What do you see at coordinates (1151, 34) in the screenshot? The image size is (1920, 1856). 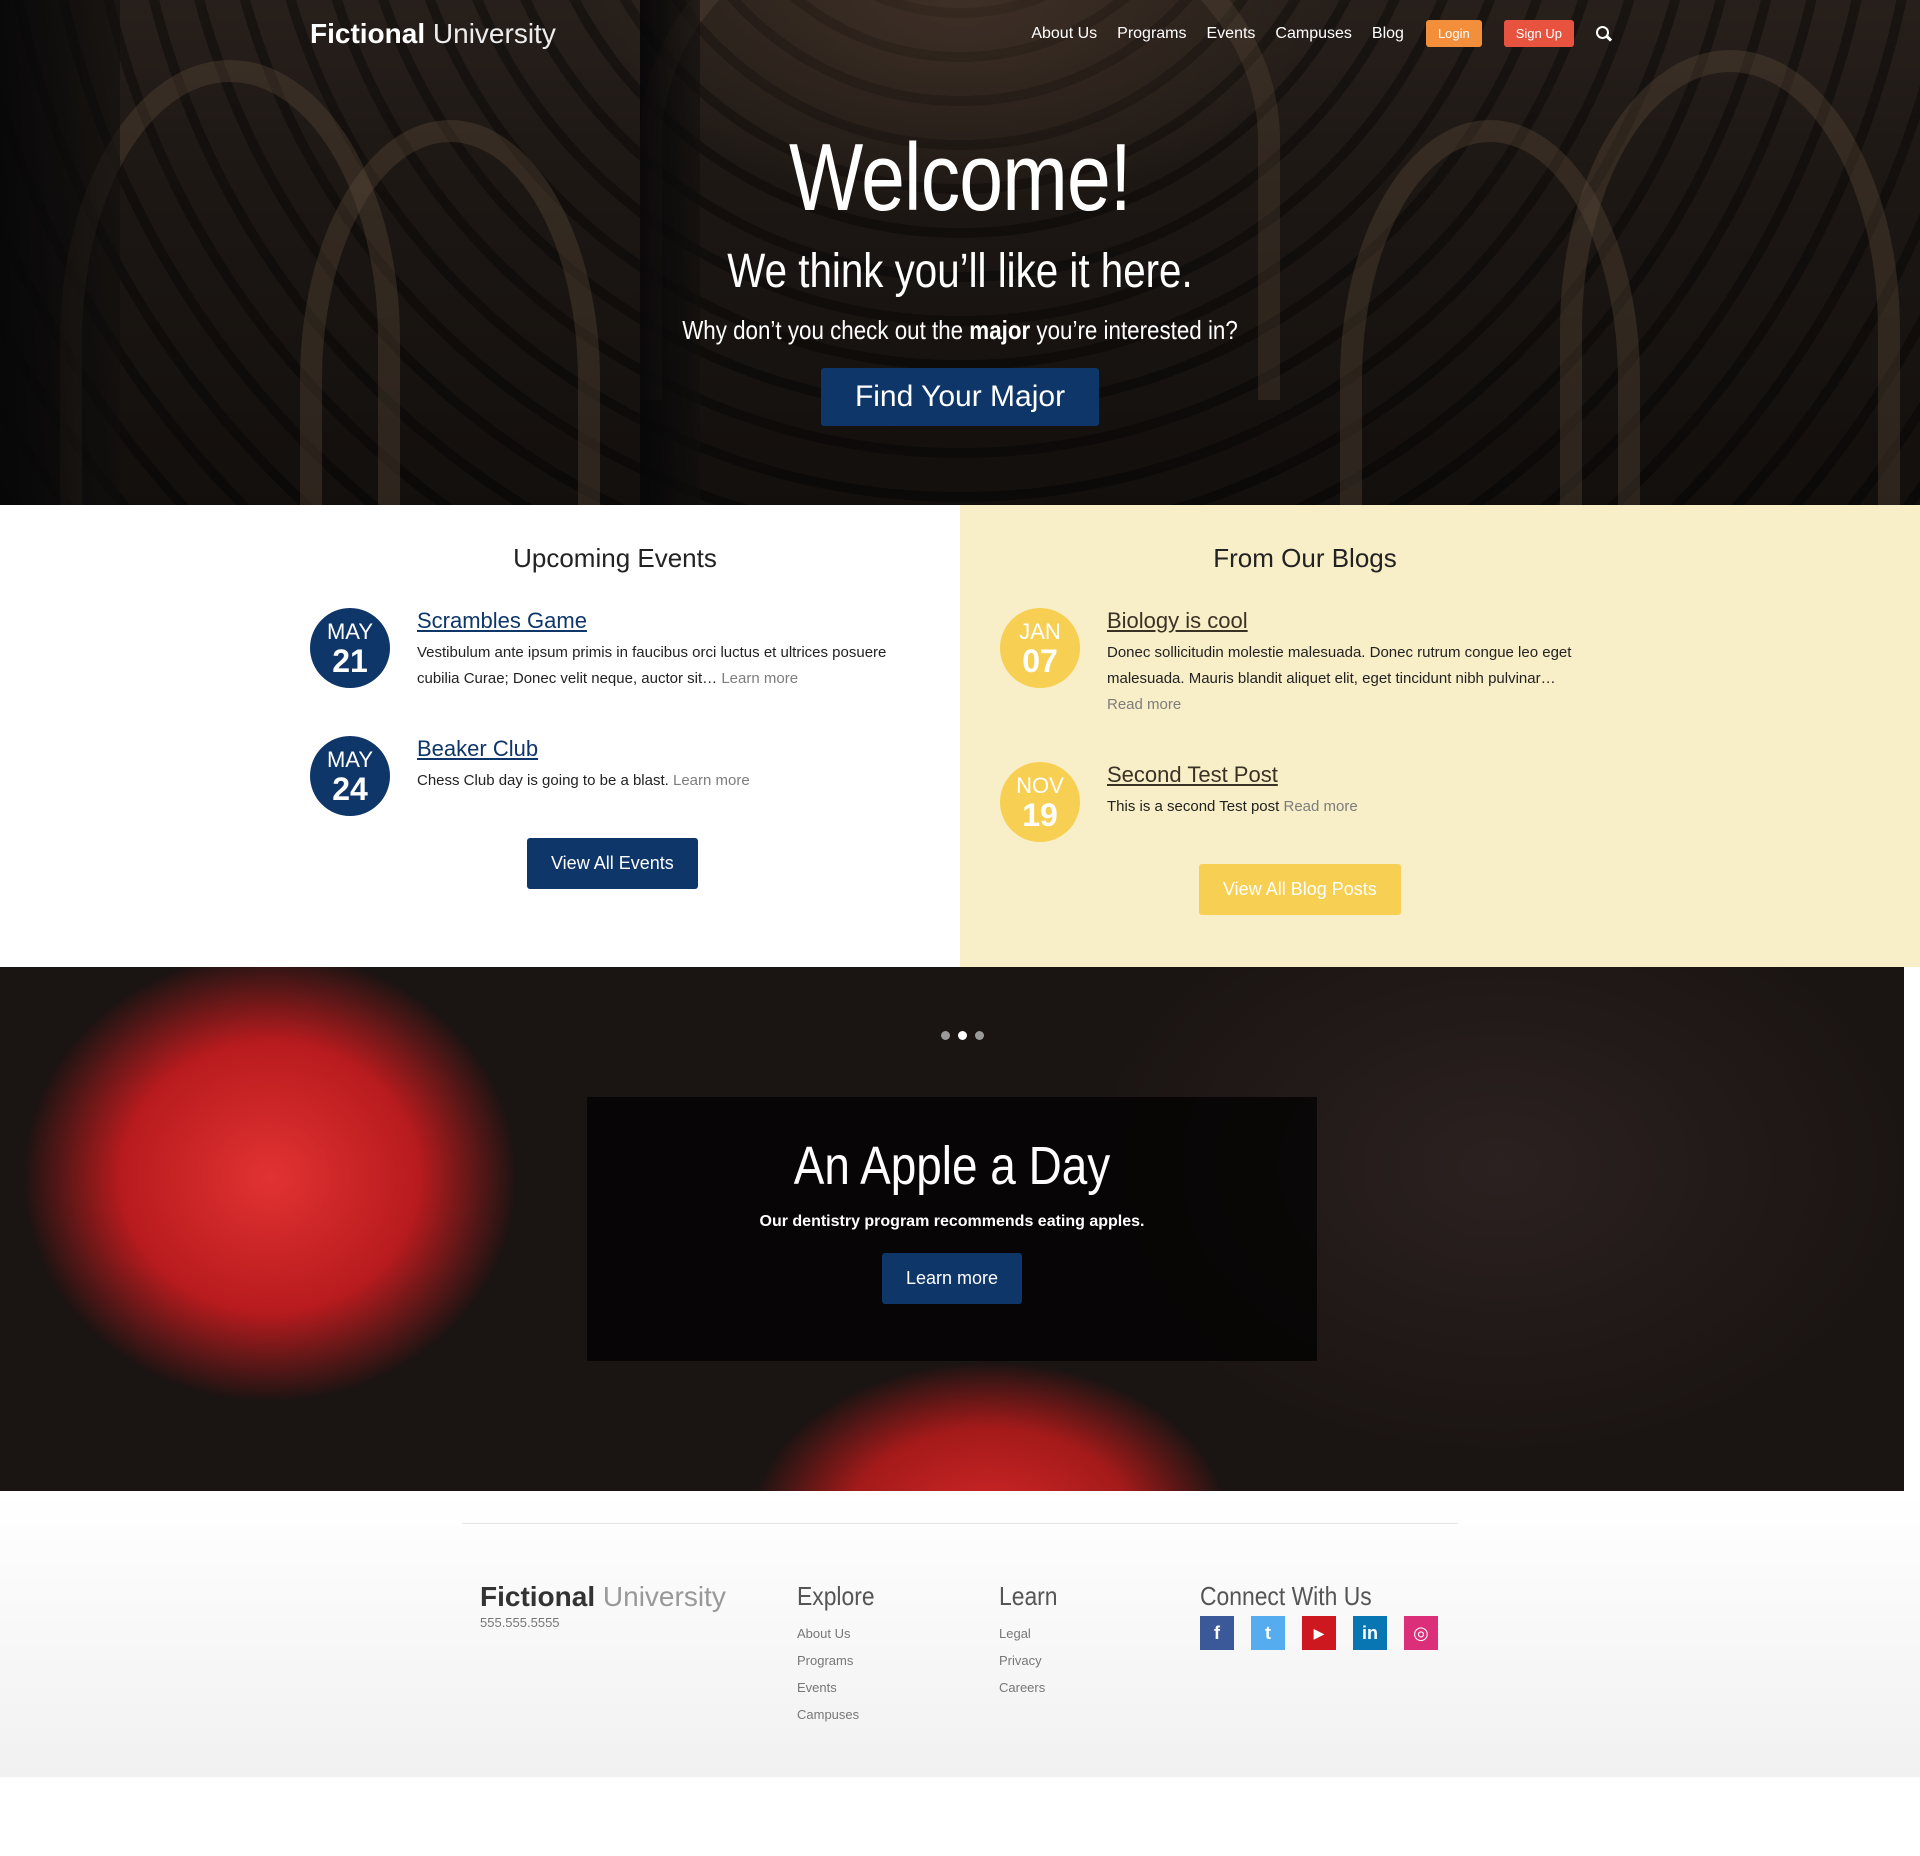 I see `nav-programs: Programs` at bounding box center [1151, 34].